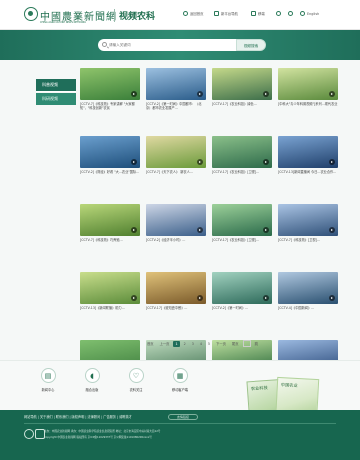 The image size is (360, 460). Describe the element at coordinates (48, 380) in the screenshot. I see `footer-news-center: ▤ 新闻中心` at that location.